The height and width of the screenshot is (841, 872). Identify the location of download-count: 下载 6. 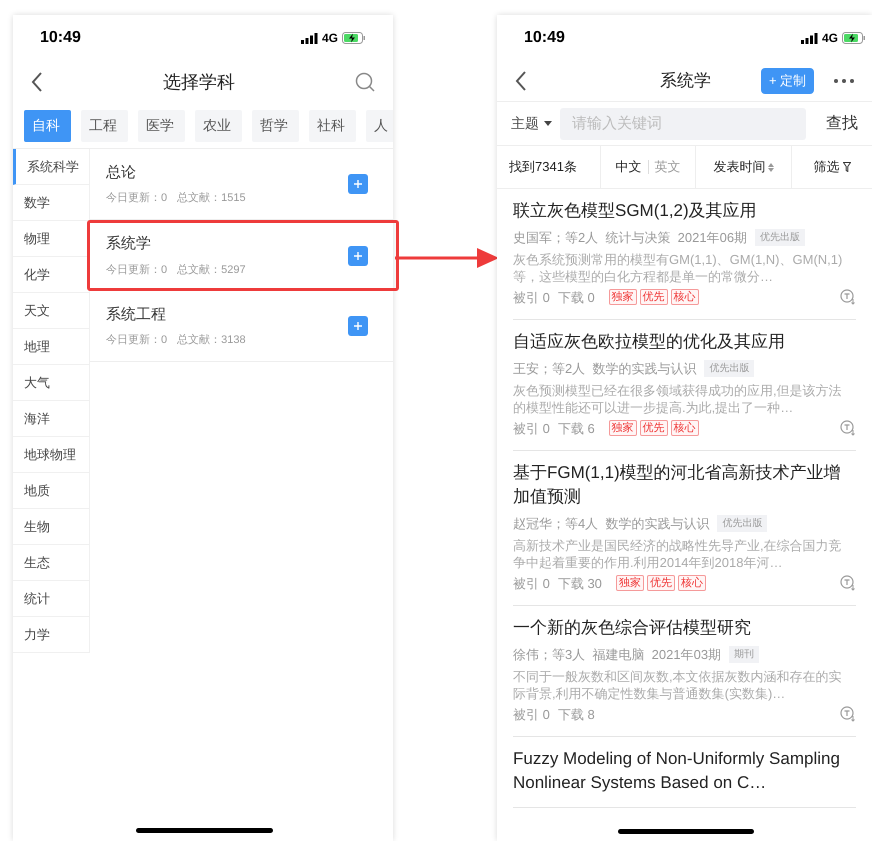
(576, 429).